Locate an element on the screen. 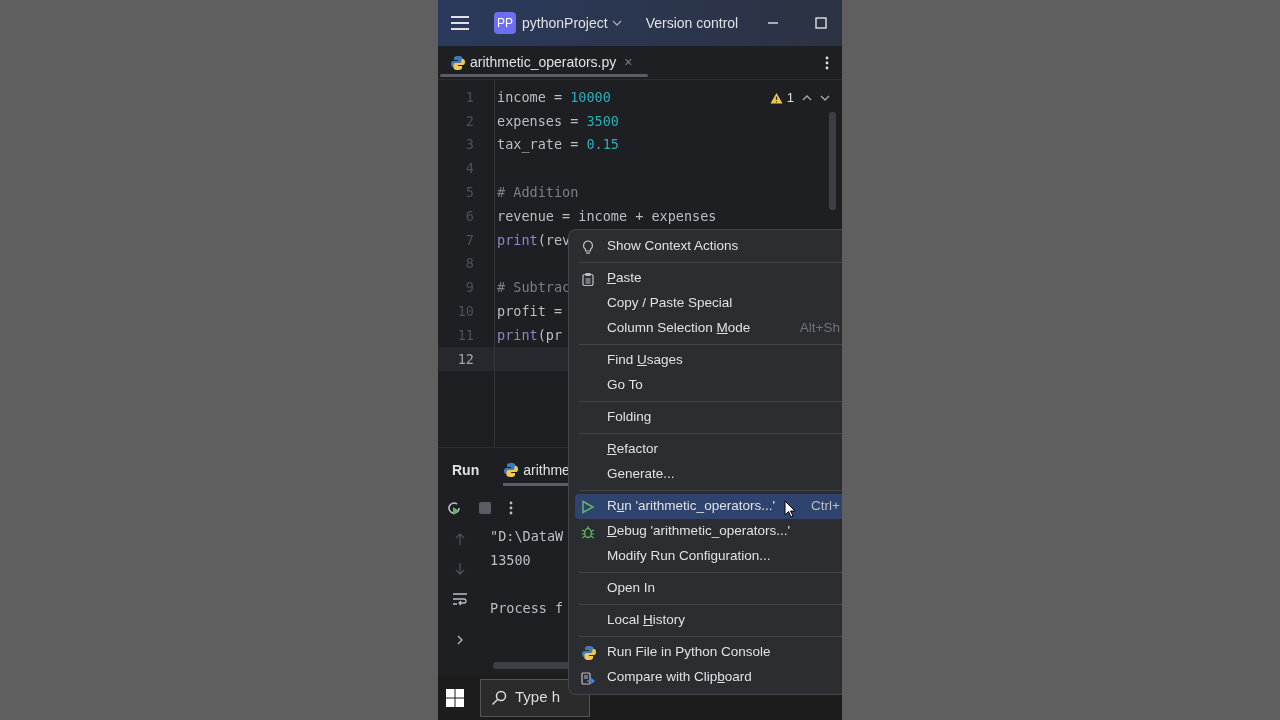 The height and width of the screenshot is (720, 1280). console-output-line: Process f is located at coordinates (527, 608).